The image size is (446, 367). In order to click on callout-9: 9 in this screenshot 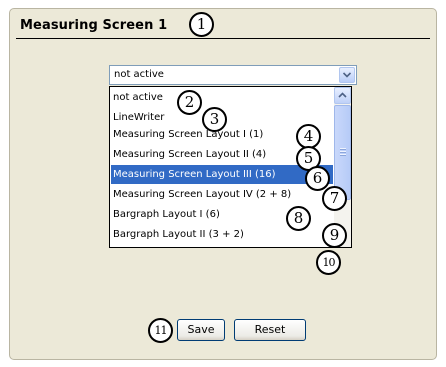, I will do `click(334, 235)`.